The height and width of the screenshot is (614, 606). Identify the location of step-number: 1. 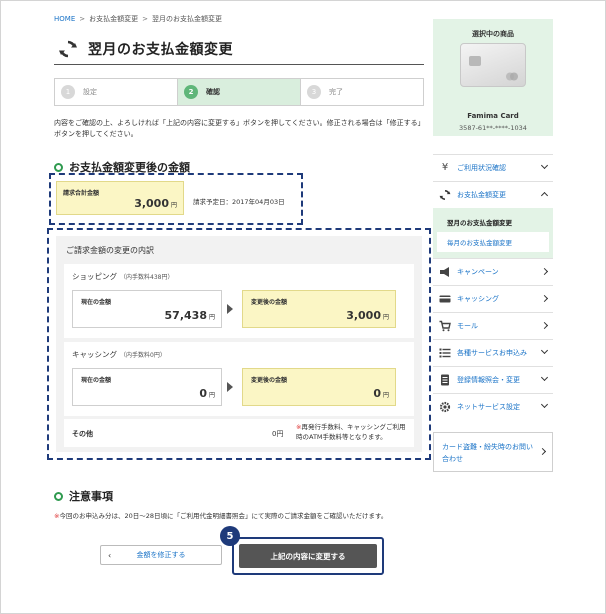
(68, 92).